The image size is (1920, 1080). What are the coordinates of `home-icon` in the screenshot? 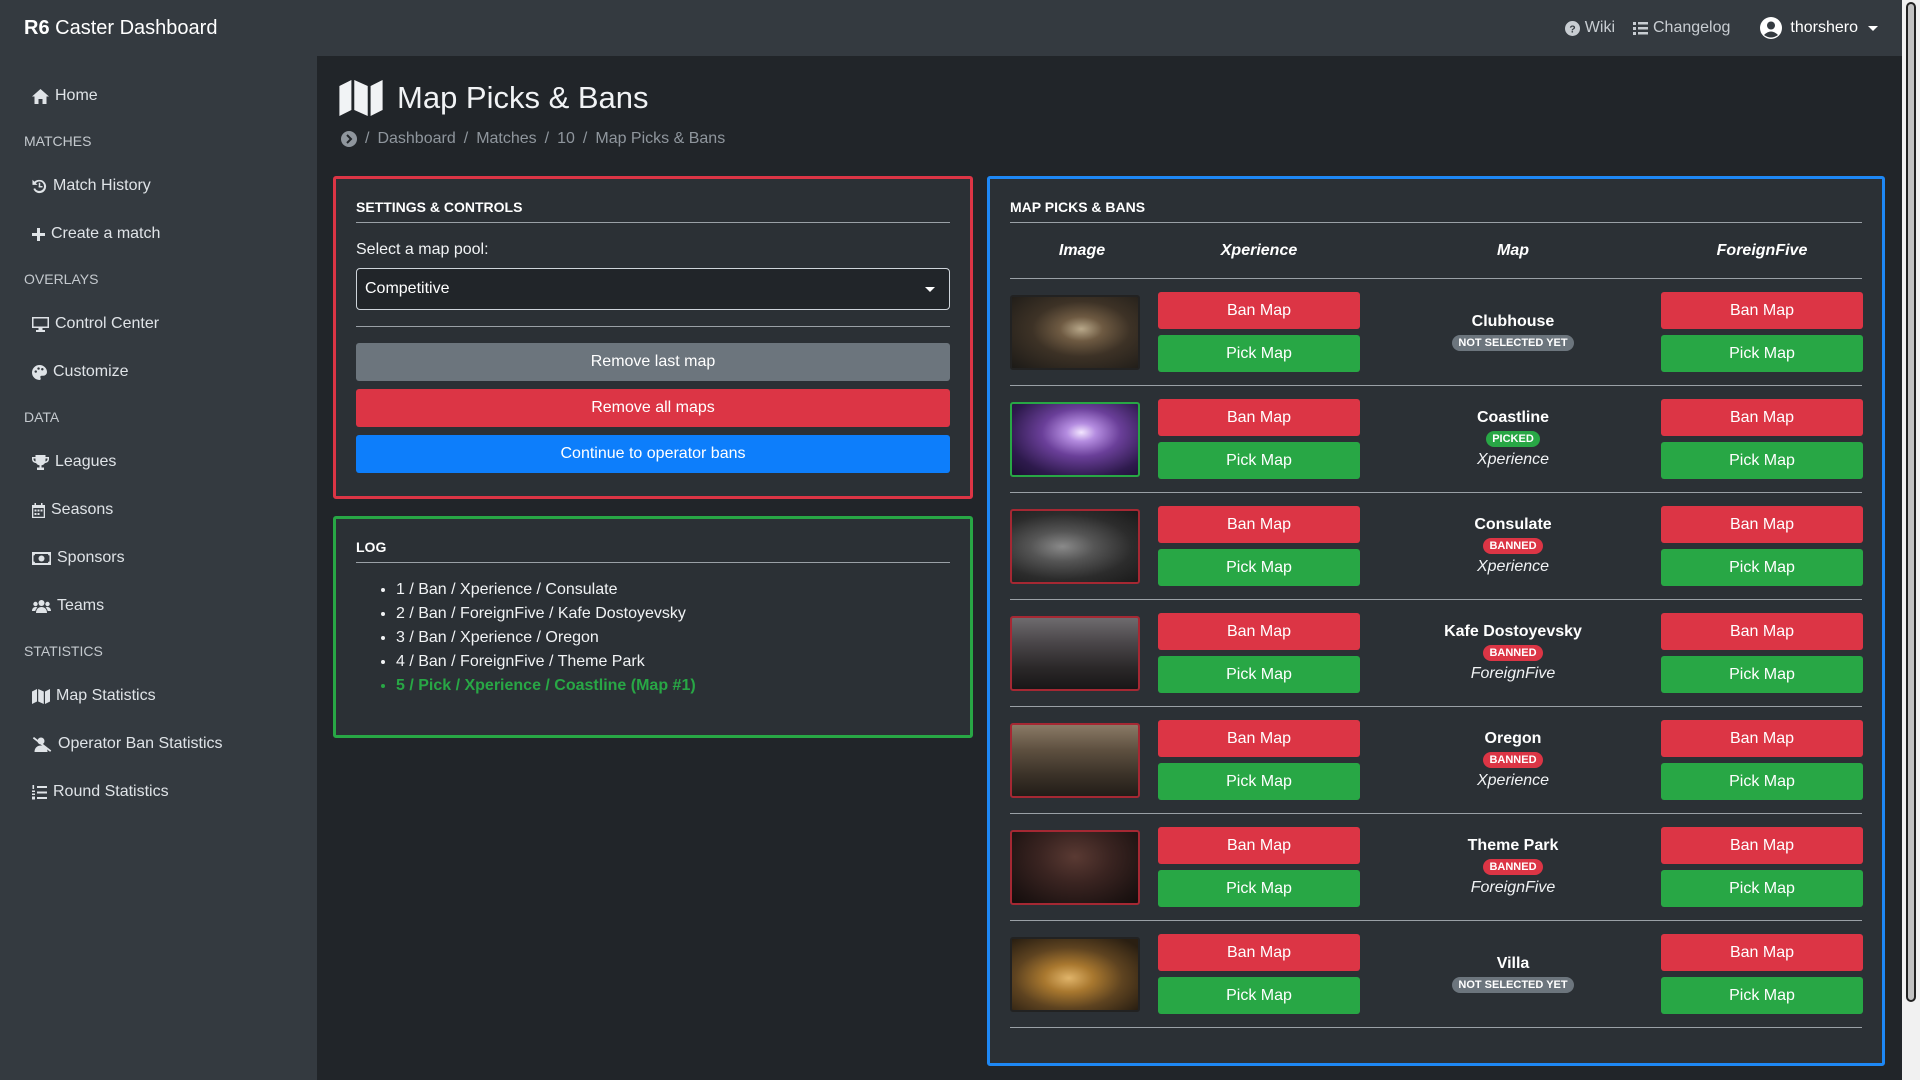 It's located at (40, 96).